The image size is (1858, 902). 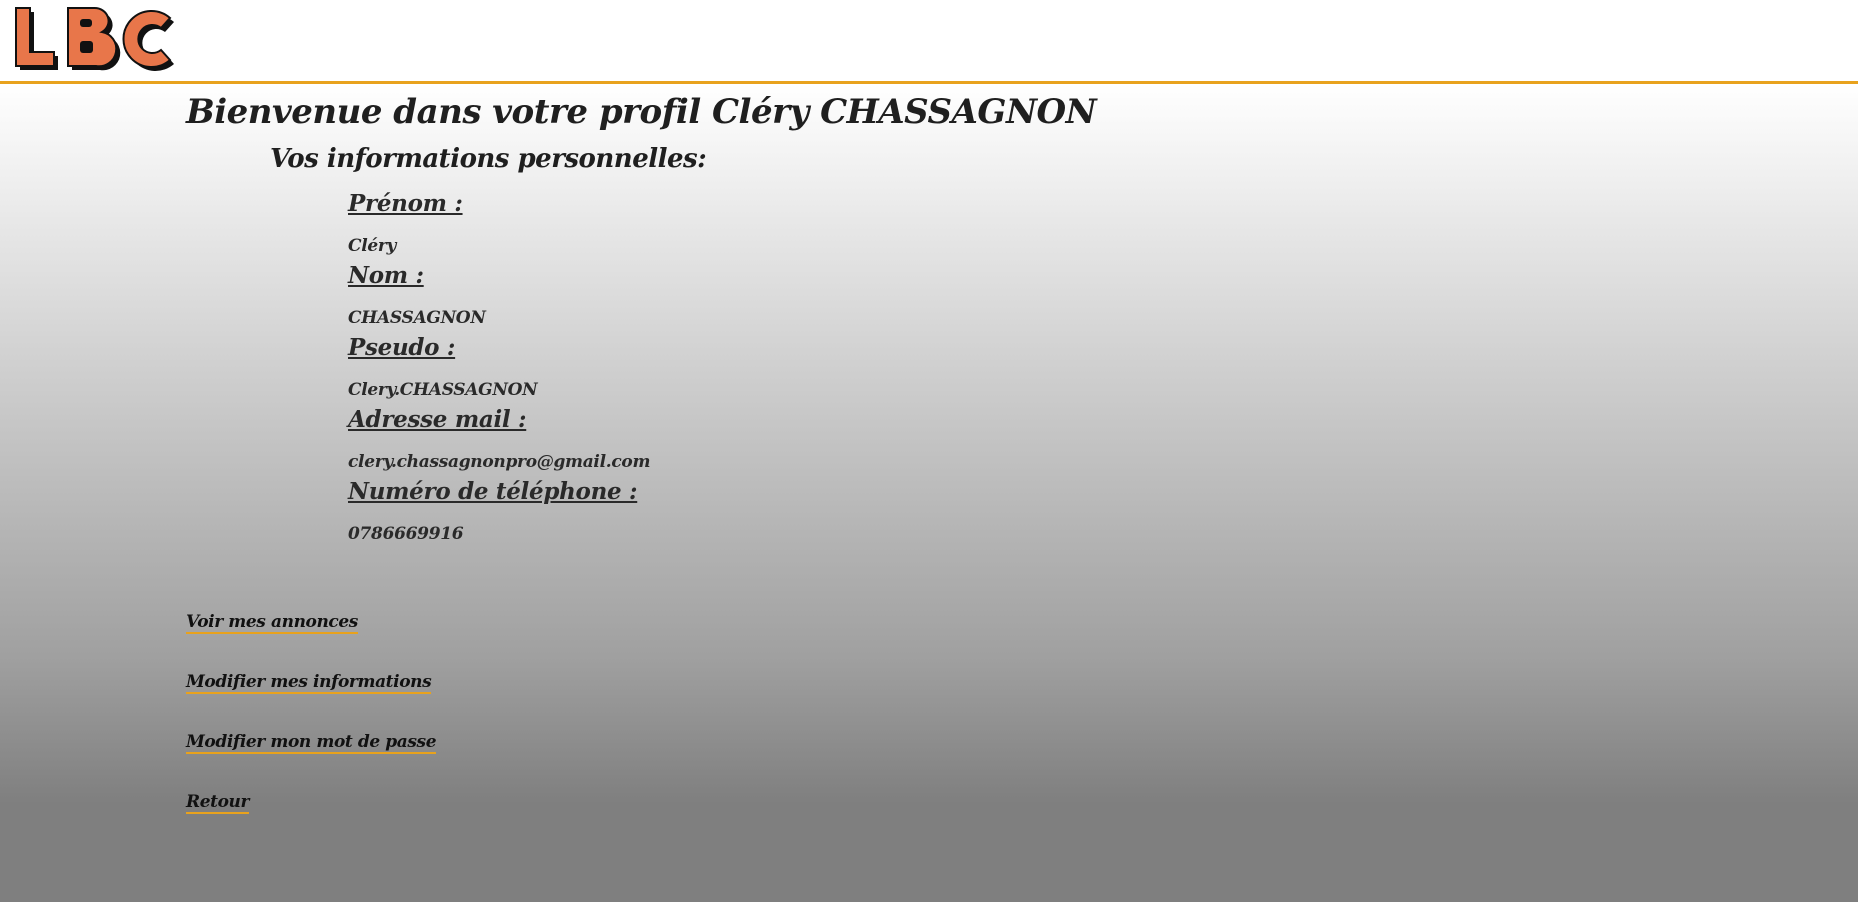 What do you see at coordinates (929, 42) in the screenshot?
I see `site-header` at bounding box center [929, 42].